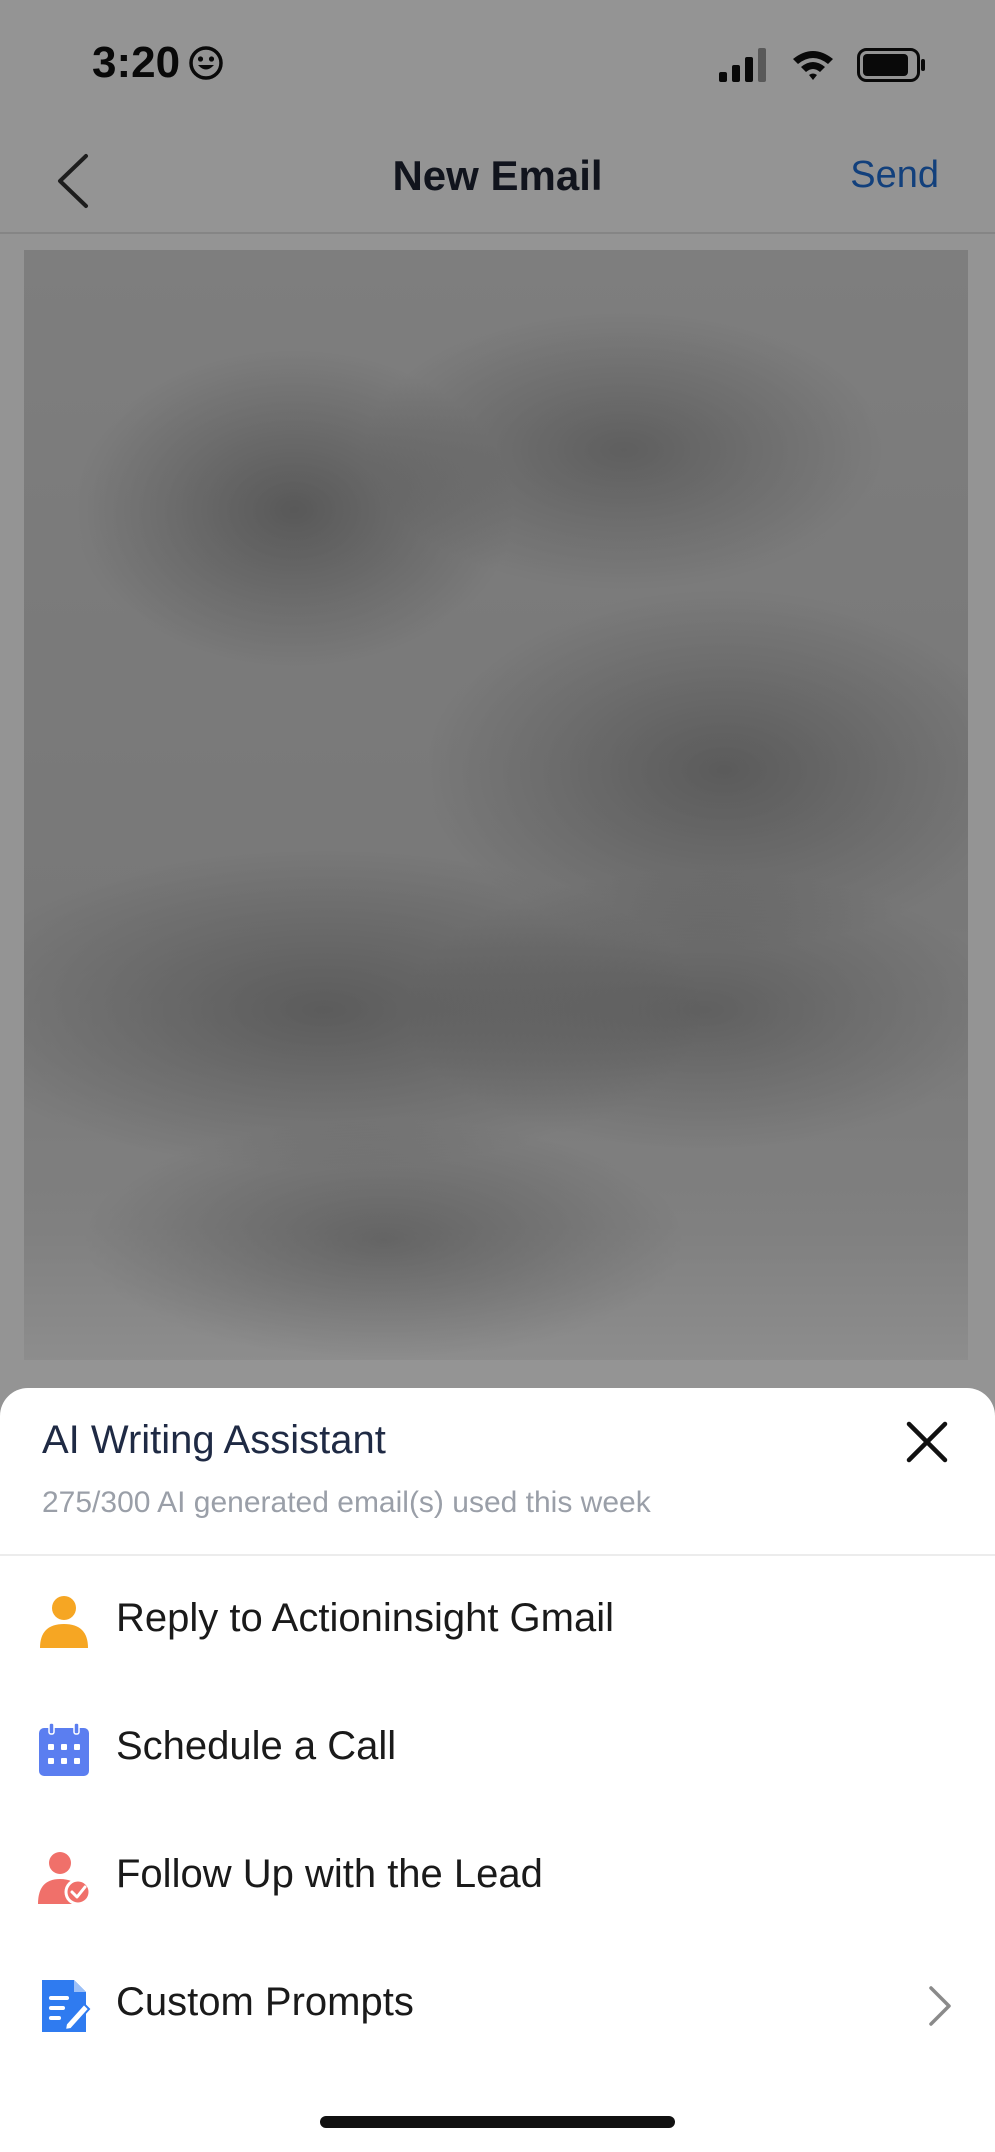  What do you see at coordinates (66, 2006) in the screenshot?
I see `document-edit-icon` at bounding box center [66, 2006].